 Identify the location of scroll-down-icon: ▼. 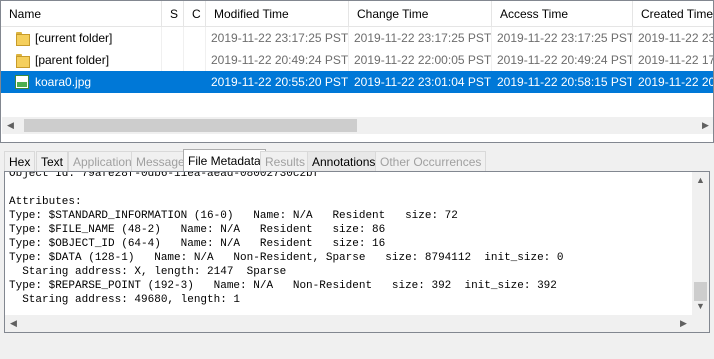
(700, 306).